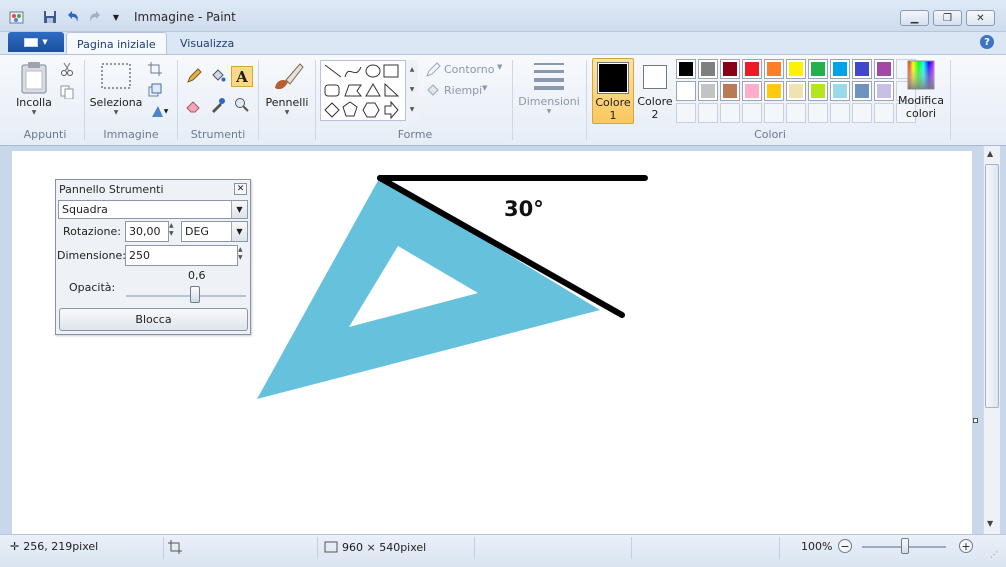 The image size is (1006, 567). Describe the element at coordinates (369, 90) in the screenshot. I see `shapes-gallery` at that location.